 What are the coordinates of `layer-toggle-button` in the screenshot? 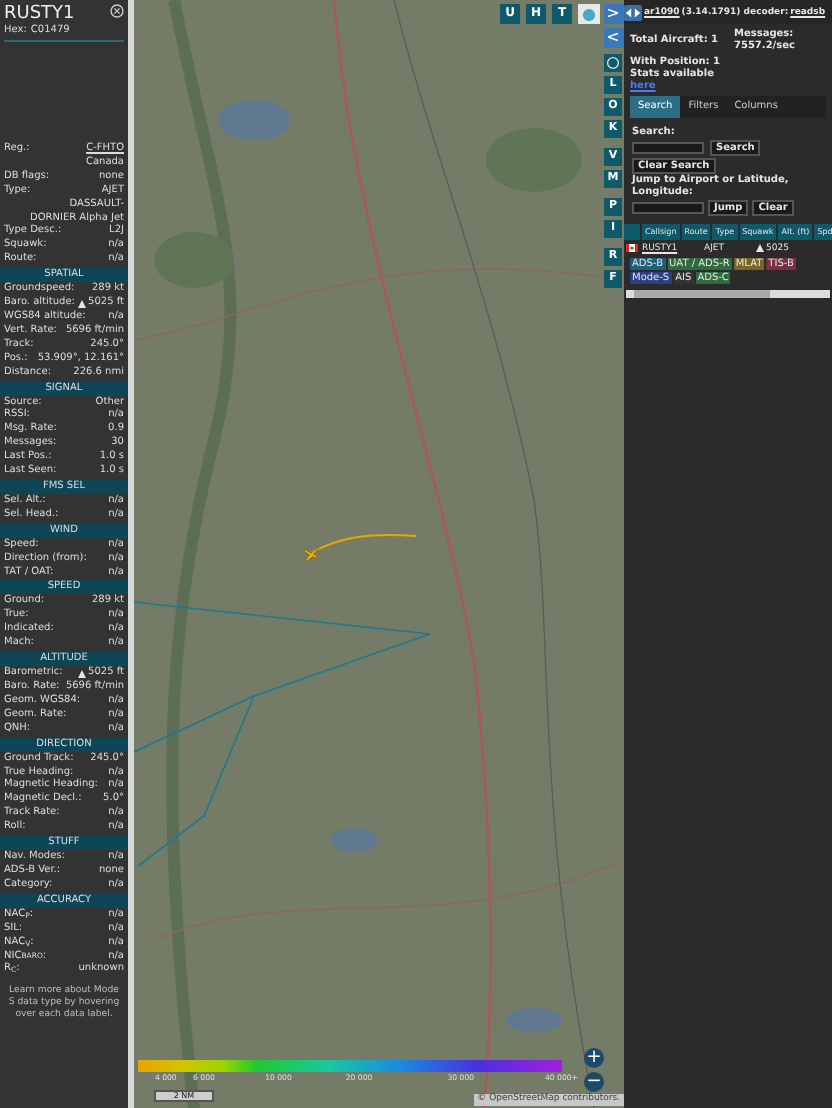 It's located at (589, 14).